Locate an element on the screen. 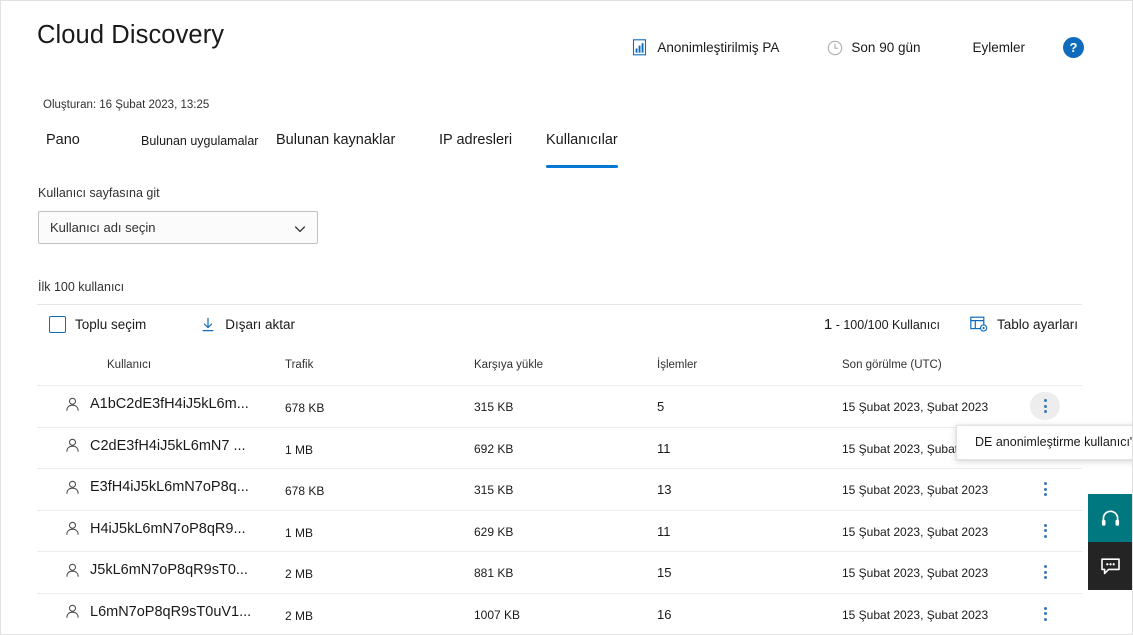  tab-ip-addresses: IP adresleri is located at coordinates (475, 145).